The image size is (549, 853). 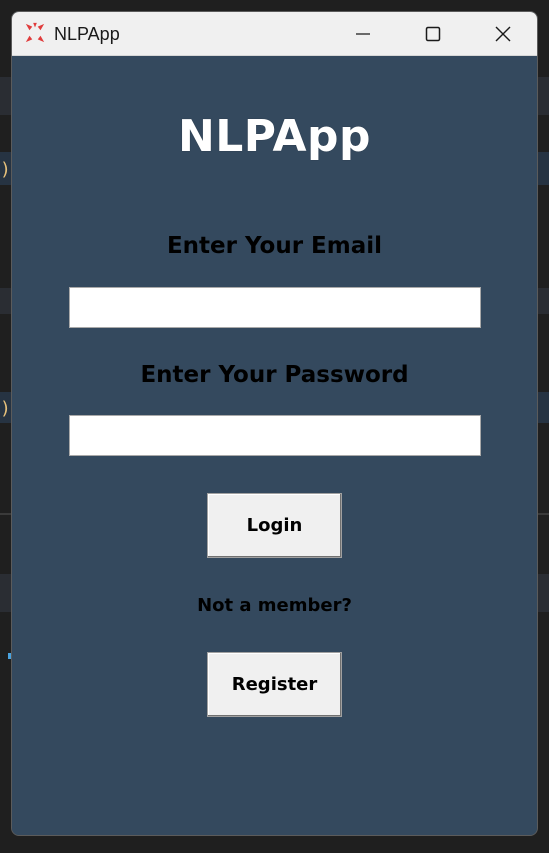 I want to click on email-label: Enter Your Email, so click(x=274, y=246).